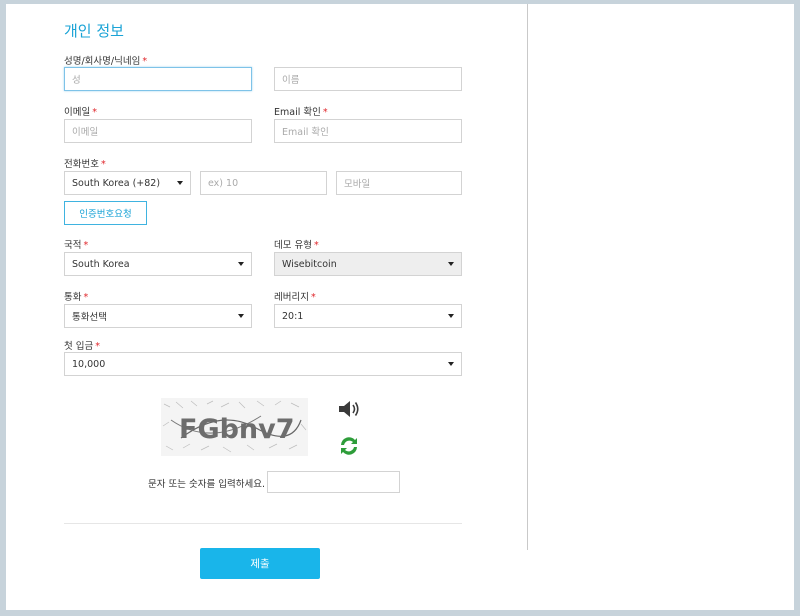  Describe the element at coordinates (82, 346) in the screenshot. I see `first-deposit-label: 첫 입금 *` at that location.